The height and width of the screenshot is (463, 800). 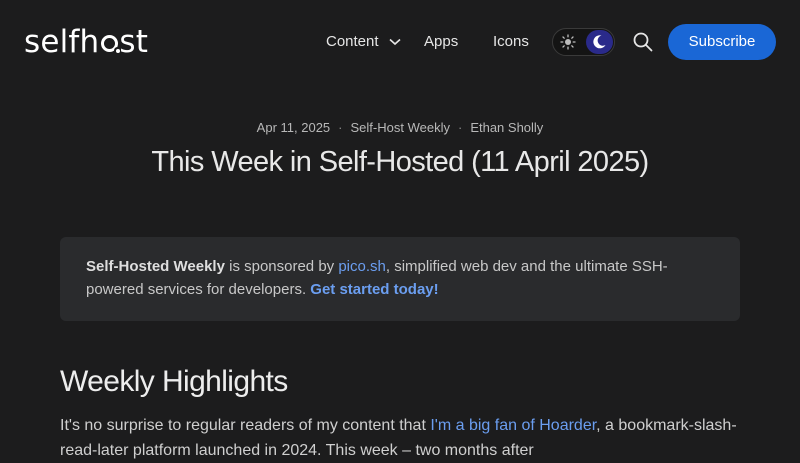 I want to click on nav-content-menu: Content, so click(x=363, y=42).